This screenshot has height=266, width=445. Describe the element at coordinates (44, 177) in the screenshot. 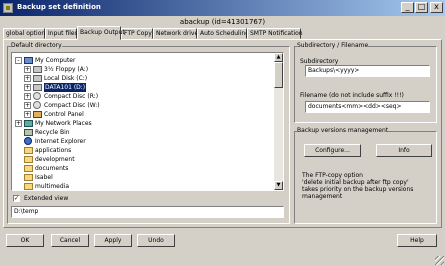

I see `tree-node-label: Isabel` at that location.